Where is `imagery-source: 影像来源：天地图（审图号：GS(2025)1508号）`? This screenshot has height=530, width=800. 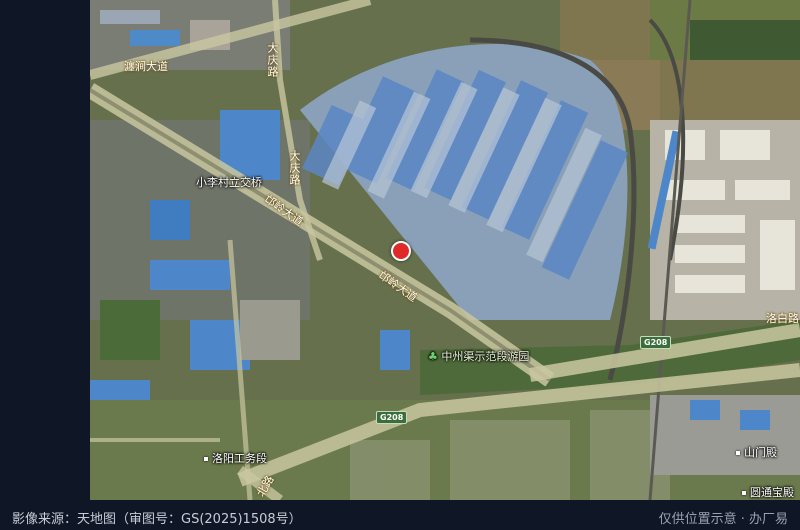 imagery-source: 影像来源：天地图（审图号：GS(2025)1508号） is located at coordinates (157, 519).